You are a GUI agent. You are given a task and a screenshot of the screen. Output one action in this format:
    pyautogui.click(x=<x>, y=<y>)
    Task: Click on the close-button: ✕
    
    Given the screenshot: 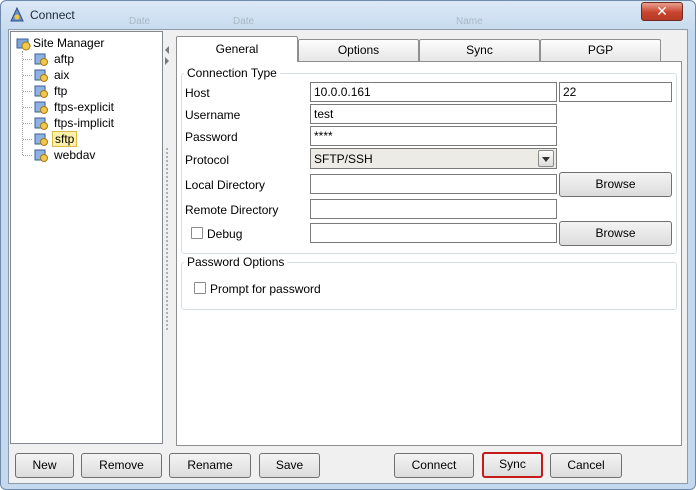 What is the action you would take?
    pyautogui.click(x=662, y=11)
    